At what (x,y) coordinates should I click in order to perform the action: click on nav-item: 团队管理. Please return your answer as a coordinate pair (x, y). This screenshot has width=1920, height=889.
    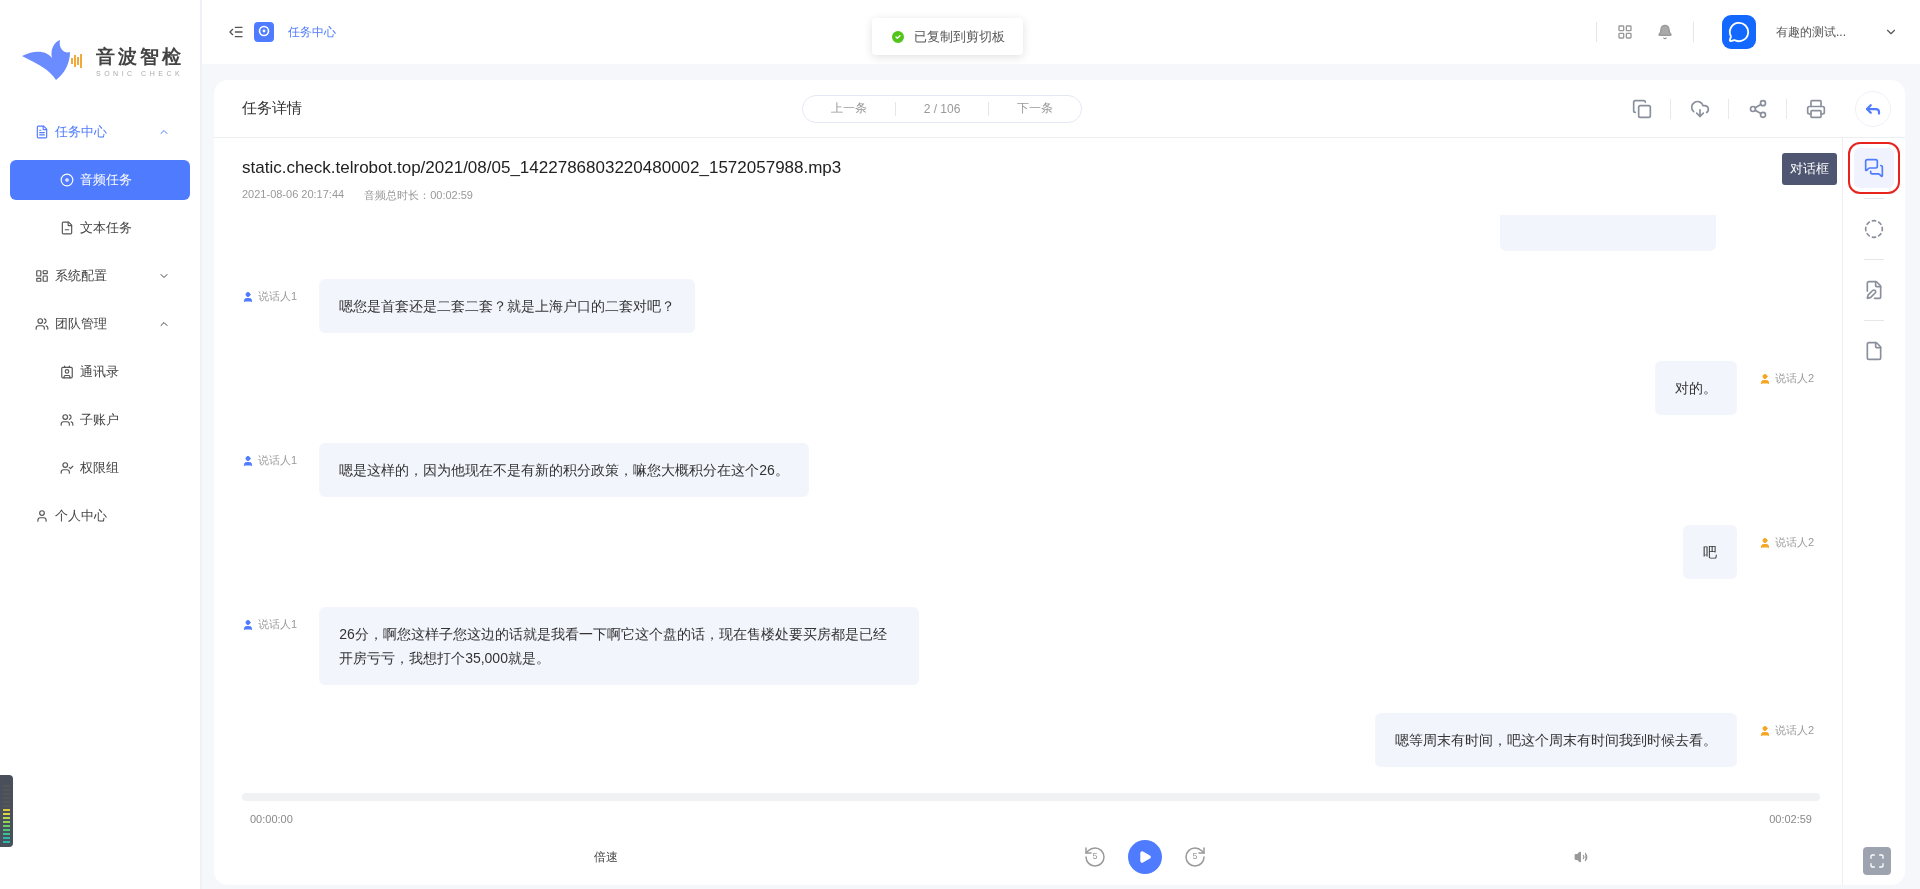
    Looking at the image, I should click on (100, 324).